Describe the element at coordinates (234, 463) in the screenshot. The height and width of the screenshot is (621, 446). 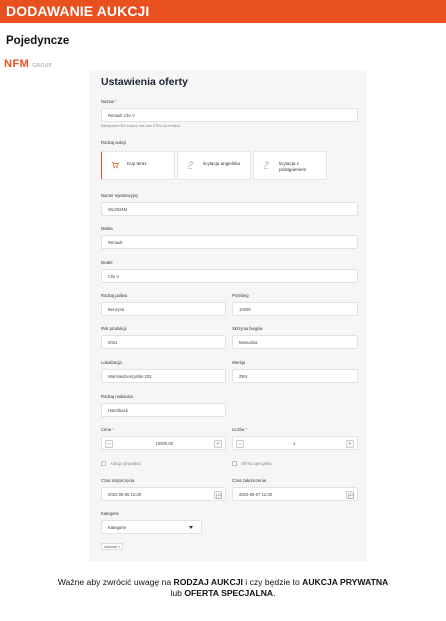
I see `special-offer-checkbox` at that location.